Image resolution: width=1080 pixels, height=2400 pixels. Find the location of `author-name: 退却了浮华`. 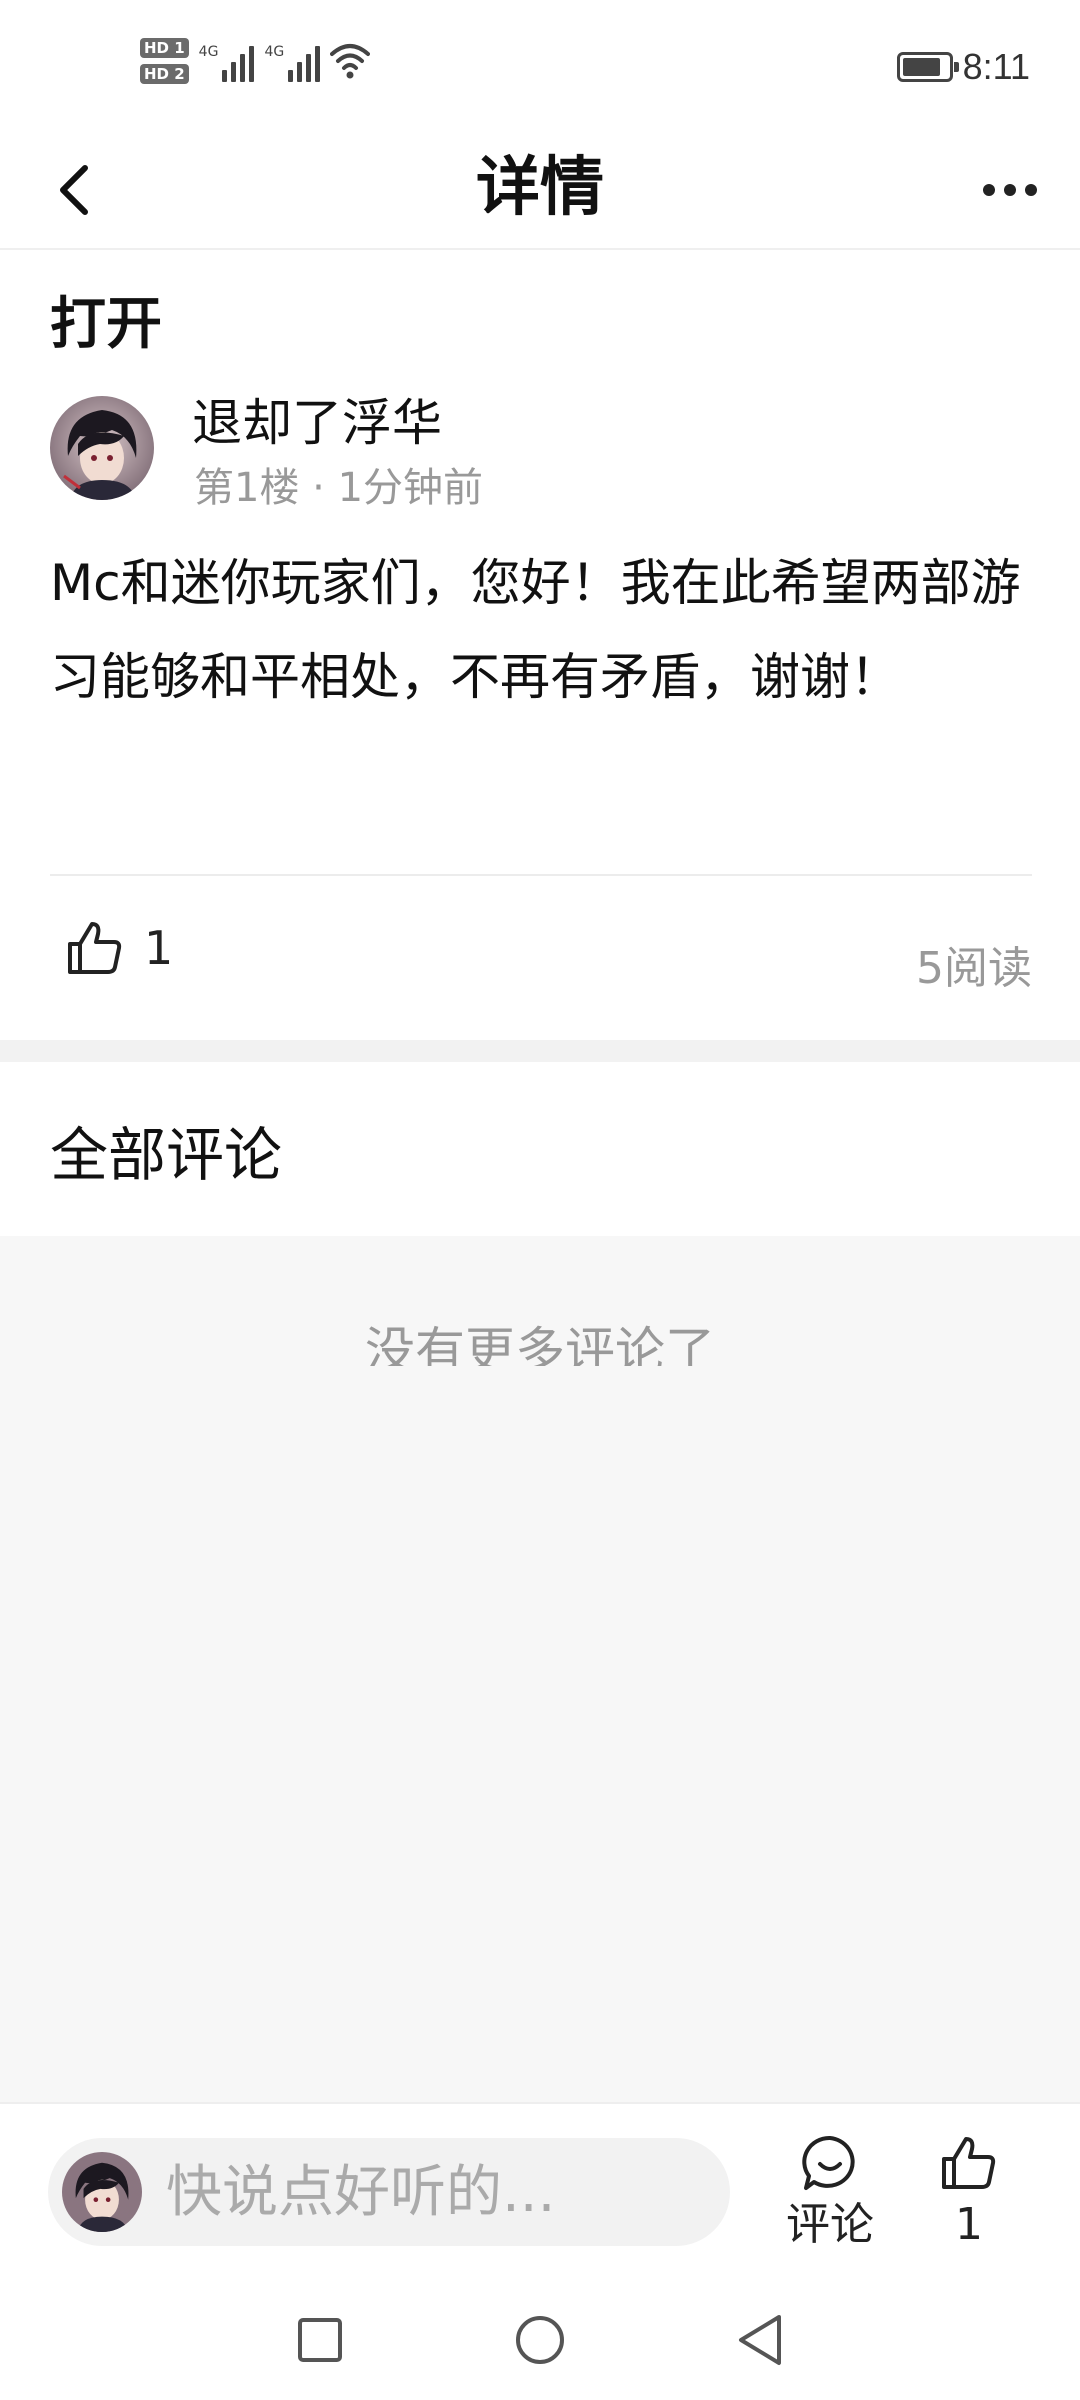

author-name: 退却了浮华 is located at coordinates (317, 423).